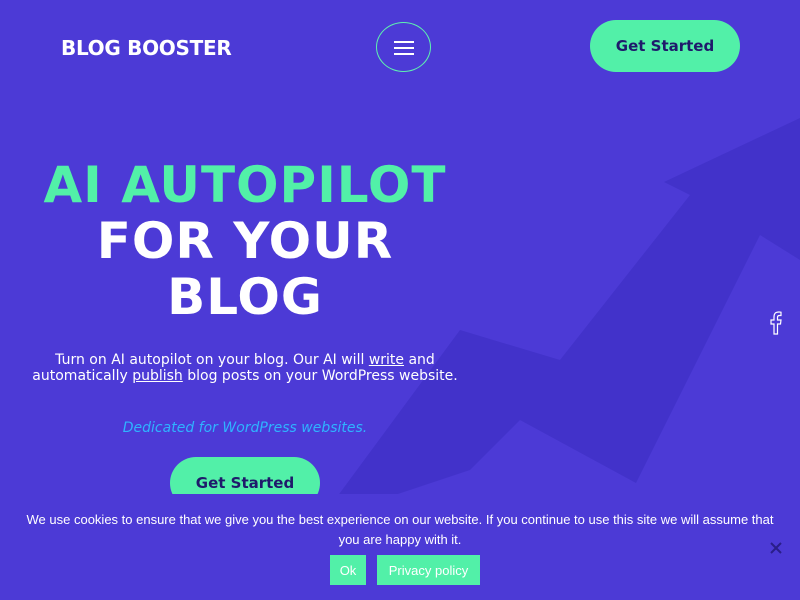  What do you see at coordinates (403, 47) in the screenshot?
I see `menu-button` at bounding box center [403, 47].